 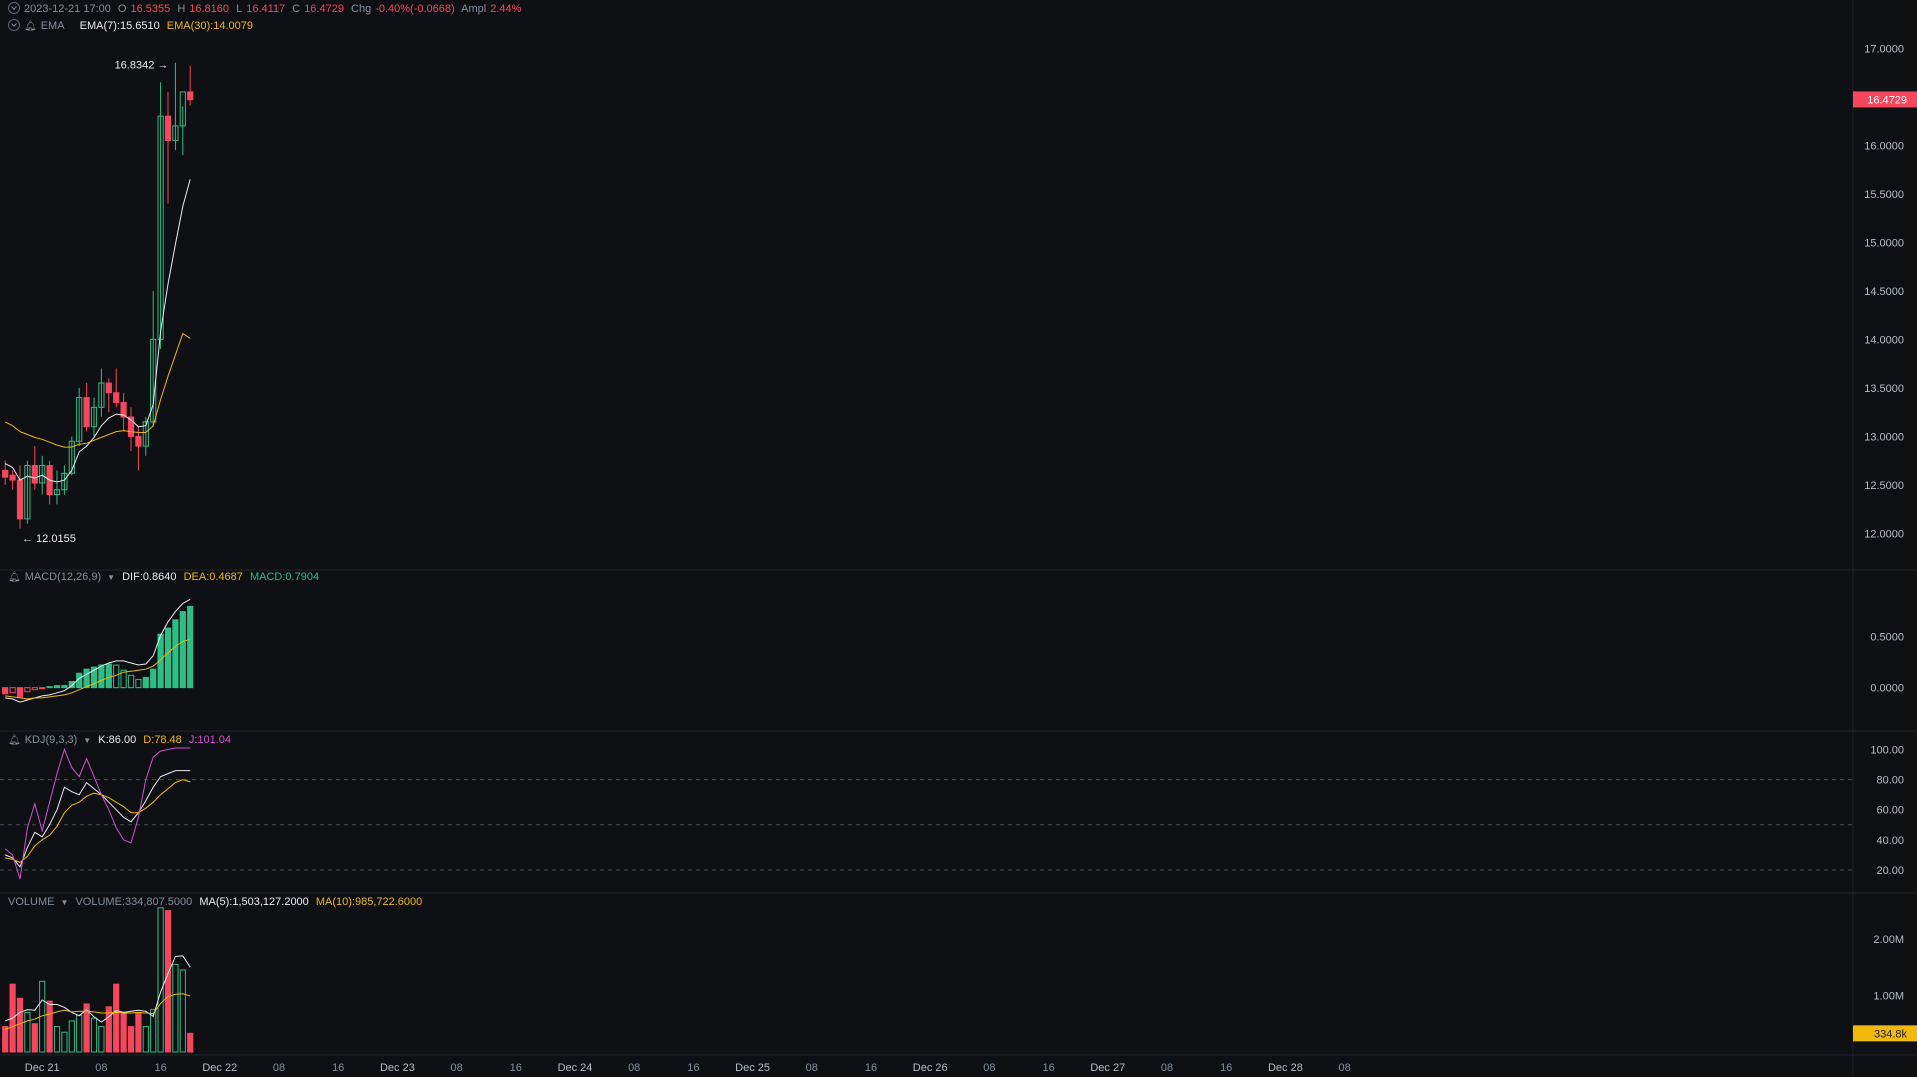 I want to click on x-axis-tick-label: Dec 23, so click(x=397, y=1068).